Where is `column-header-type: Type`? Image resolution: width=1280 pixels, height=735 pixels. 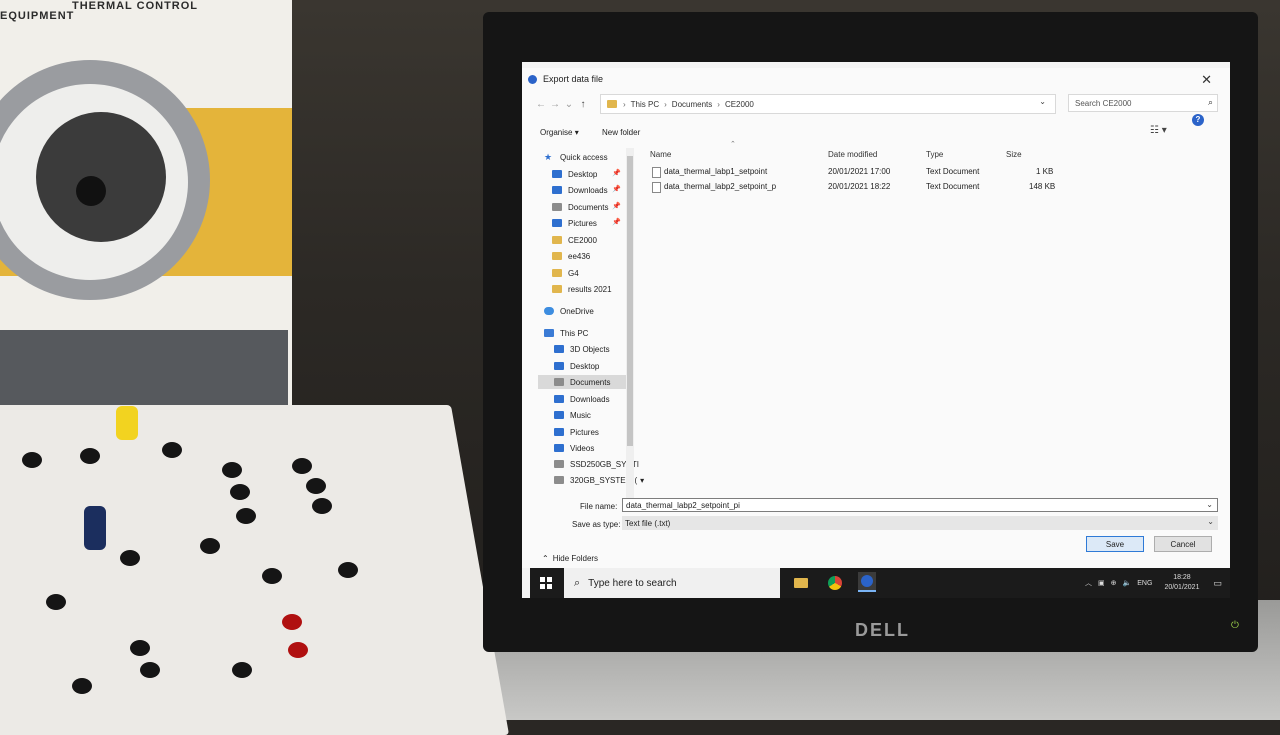
column-header-type: Type is located at coordinates (934, 154).